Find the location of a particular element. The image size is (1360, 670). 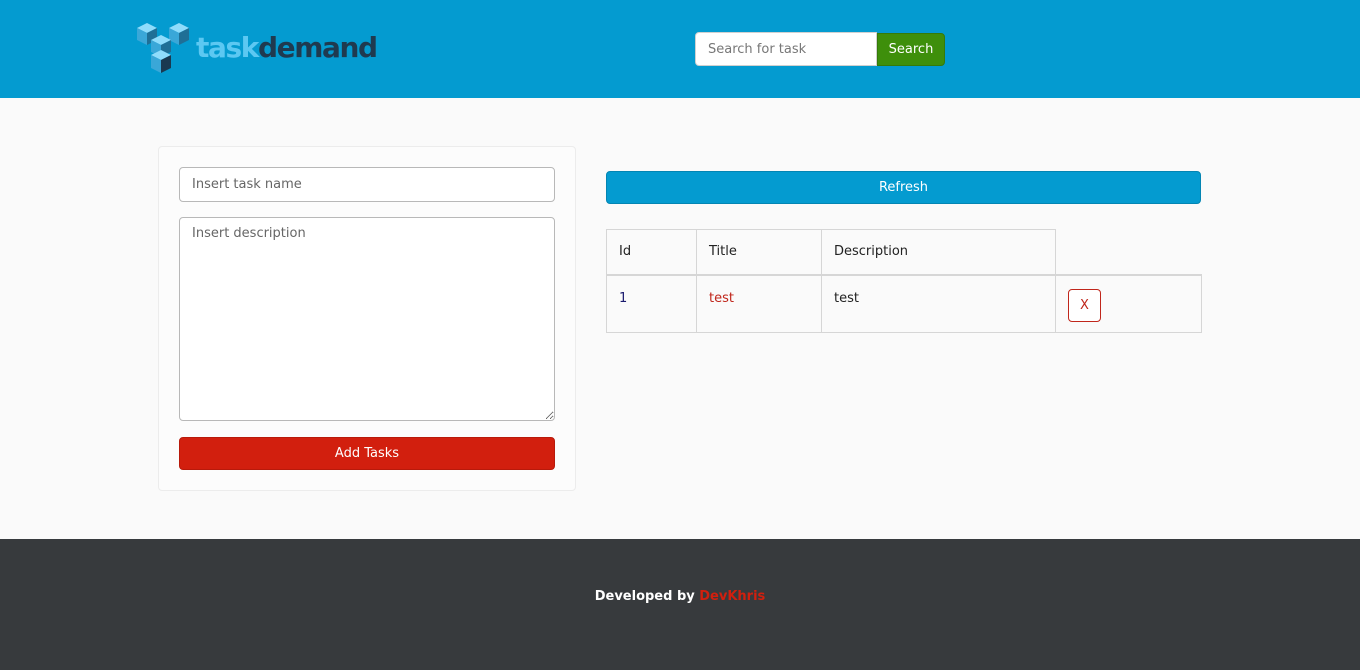

add-tasks-button: Add Tasks is located at coordinates (367, 453).